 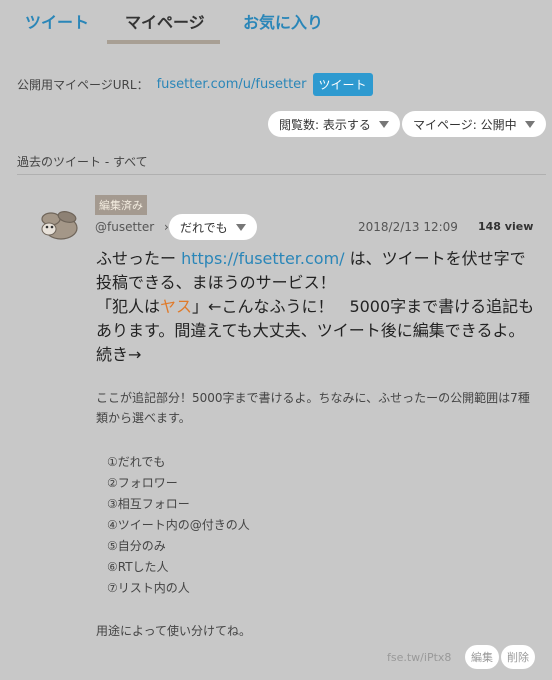 I want to click on list-item: ③相互フォロー, so click(x=148, y=504).